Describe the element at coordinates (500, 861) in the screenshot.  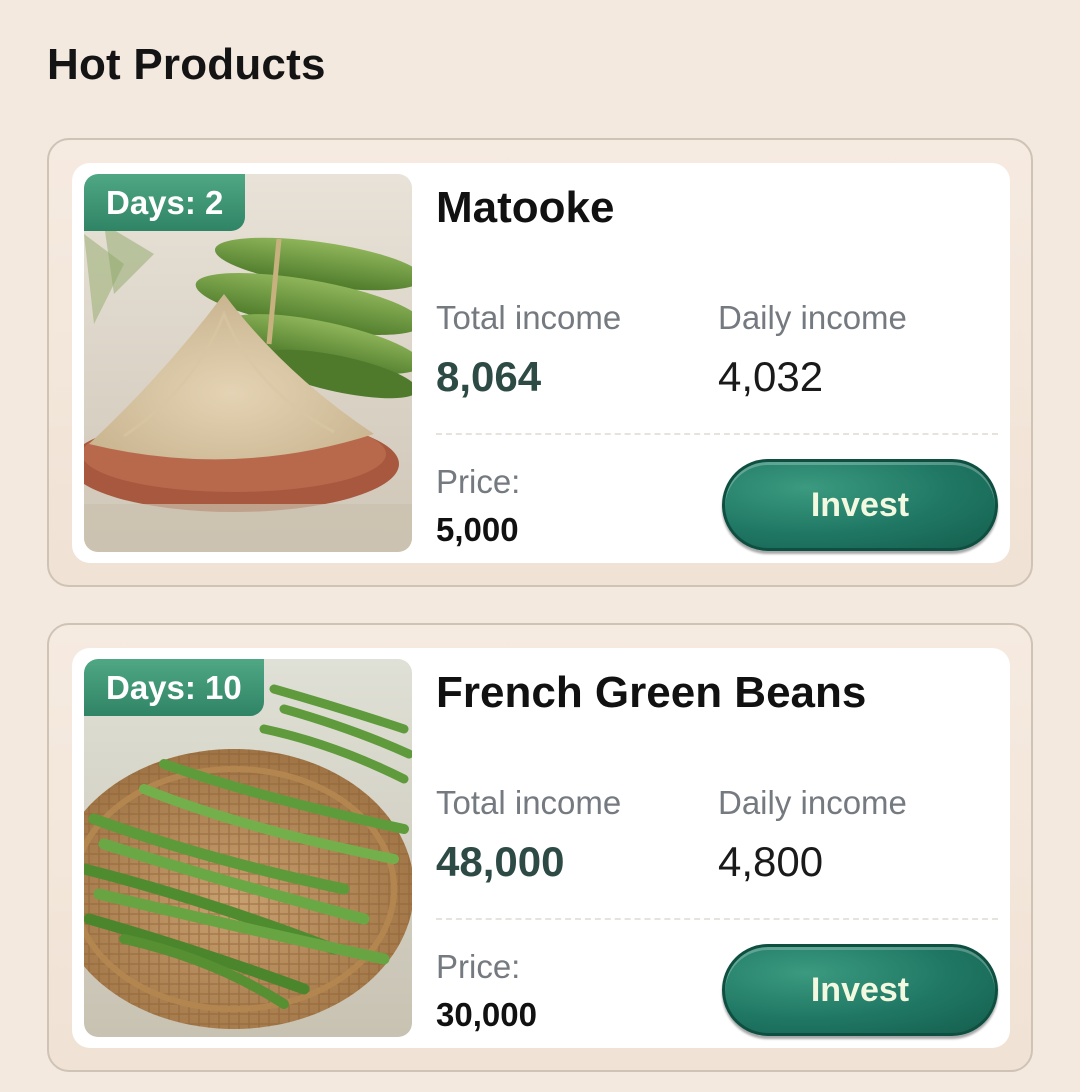
I see `total-income-value: 48,000` at that location.